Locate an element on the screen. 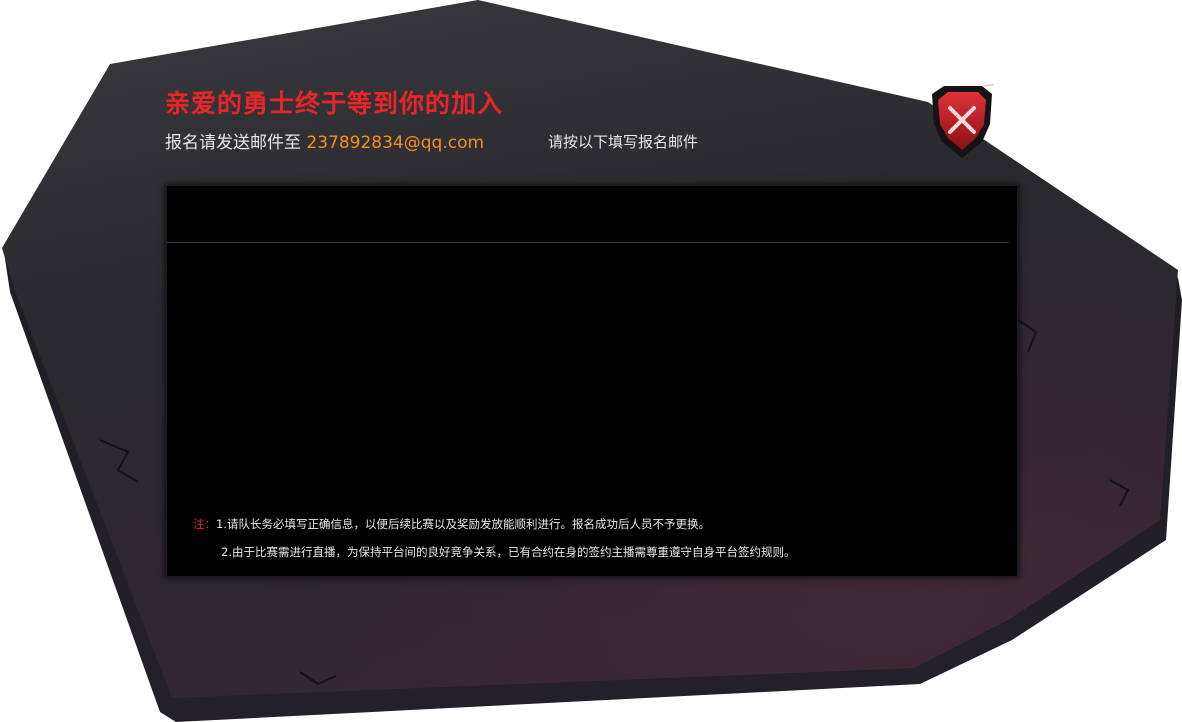  email-address: 237892834@qq.com is located at coordinates (395, 143).